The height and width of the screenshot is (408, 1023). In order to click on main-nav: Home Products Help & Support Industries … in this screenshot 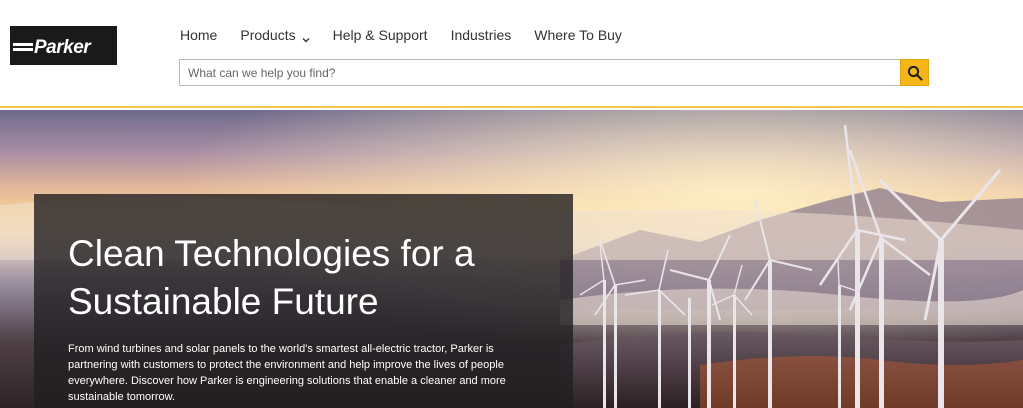, I will do `click(412, 35)`.